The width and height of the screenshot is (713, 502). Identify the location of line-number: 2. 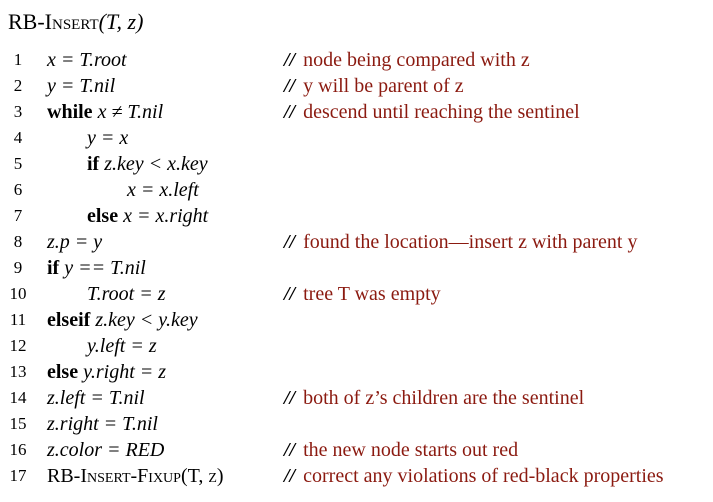
(18, 85).